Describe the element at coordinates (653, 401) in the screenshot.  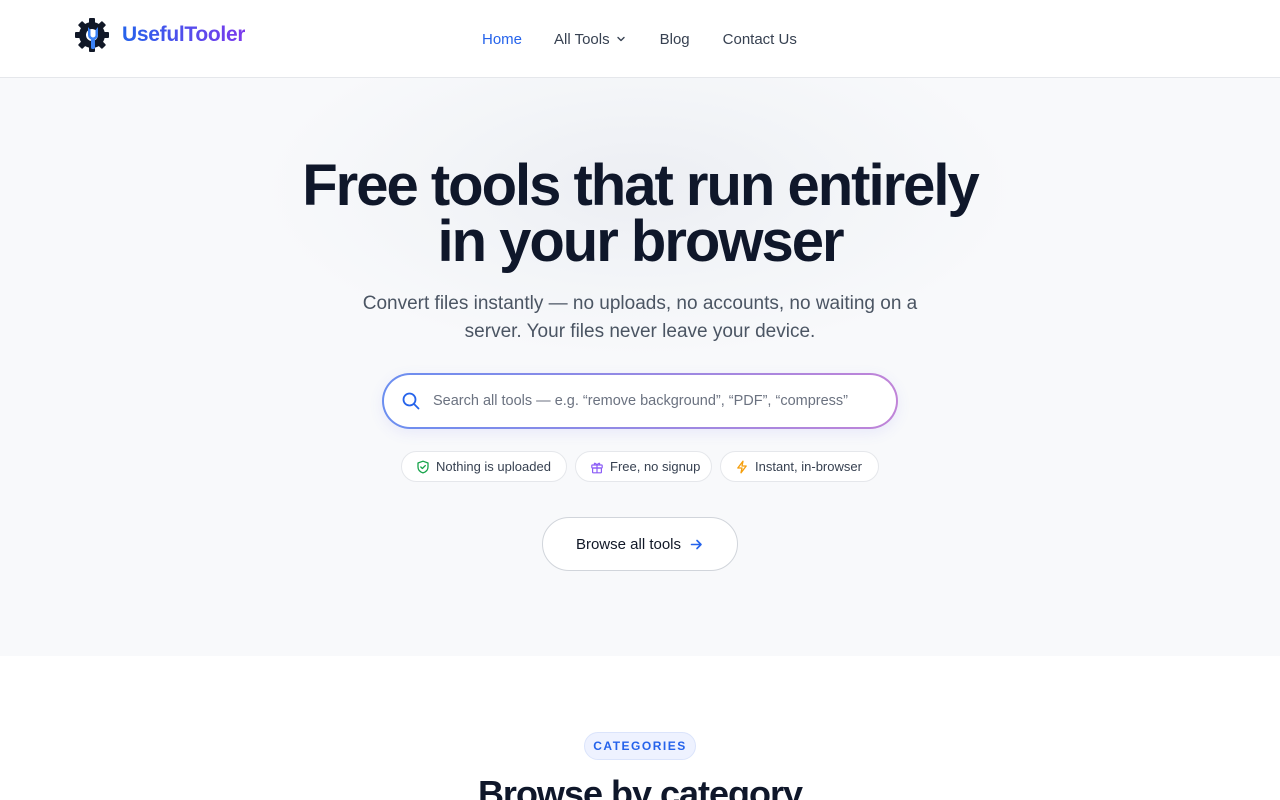
I see `search-input` at that location.